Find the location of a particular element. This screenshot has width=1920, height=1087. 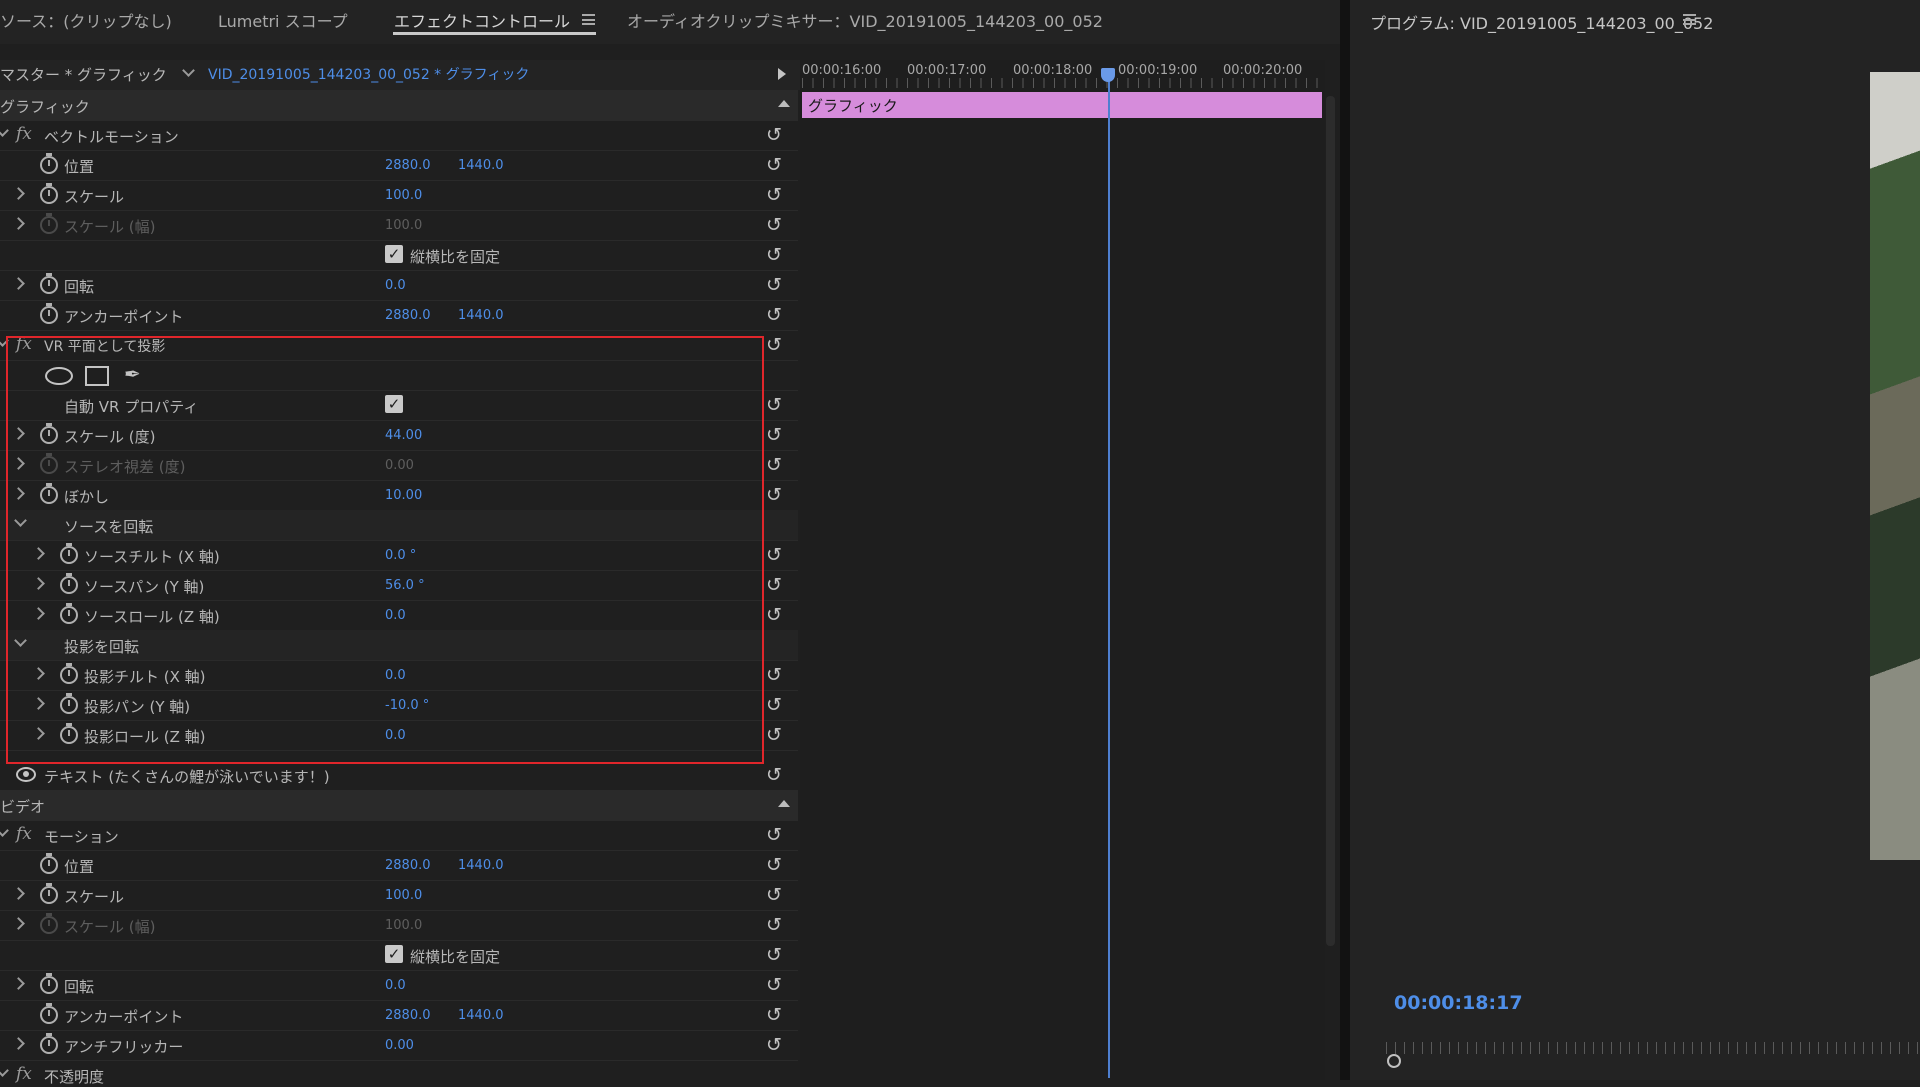

param-label: アンカーポイント is located at coordinates (124, 1017).